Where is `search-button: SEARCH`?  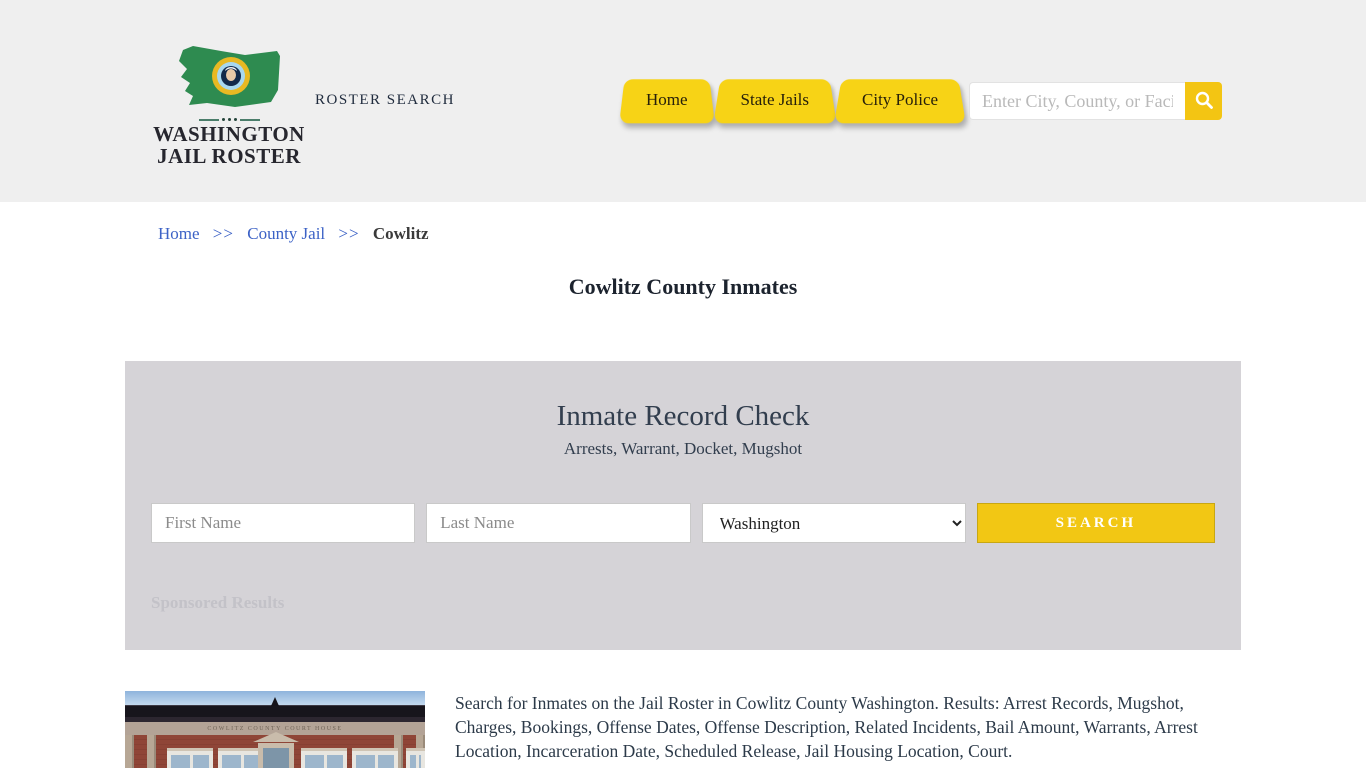 search-button: SEARCH is located at coordinates (1095, 523).